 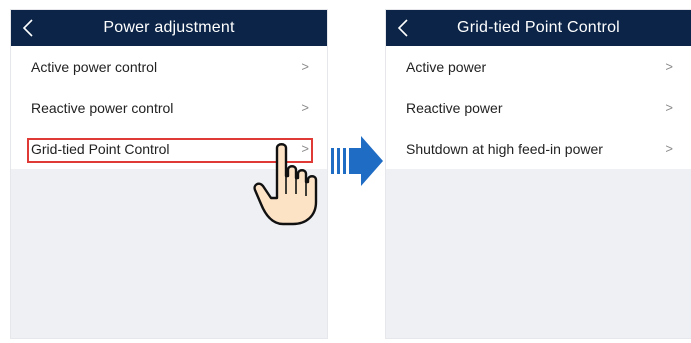 I want to click on hand-pointer-icon, so click(x=285, y=184).